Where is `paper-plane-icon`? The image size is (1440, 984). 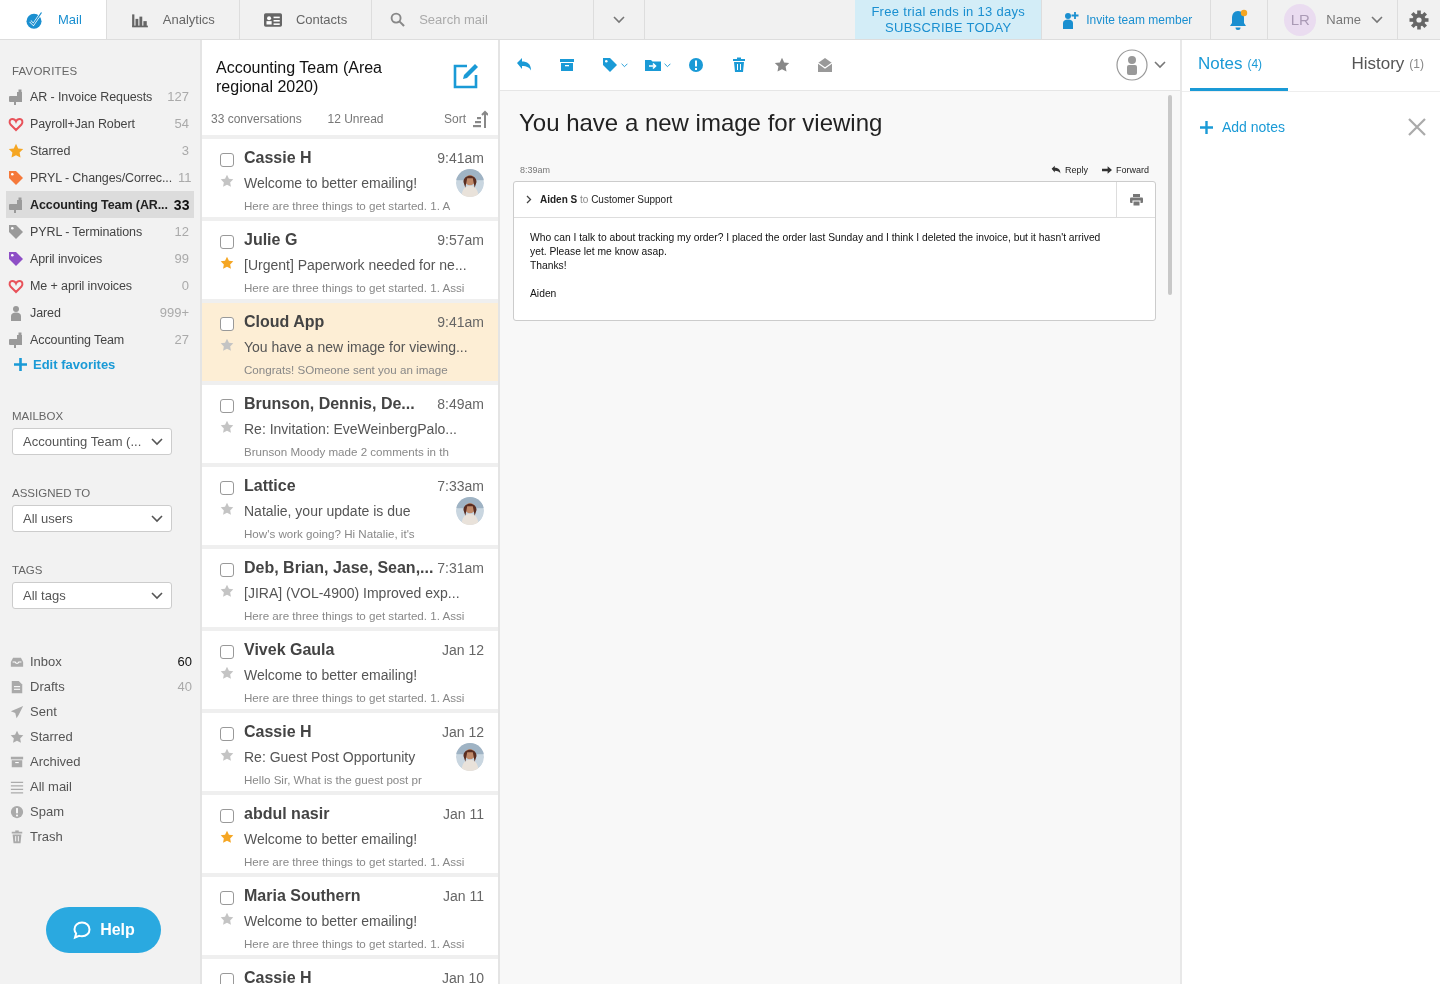
paper-plane-icon is located at coordinates (17, 711).